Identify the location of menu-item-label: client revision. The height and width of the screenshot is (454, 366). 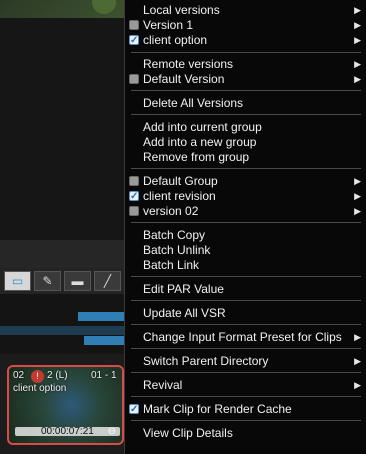
(179, 196).